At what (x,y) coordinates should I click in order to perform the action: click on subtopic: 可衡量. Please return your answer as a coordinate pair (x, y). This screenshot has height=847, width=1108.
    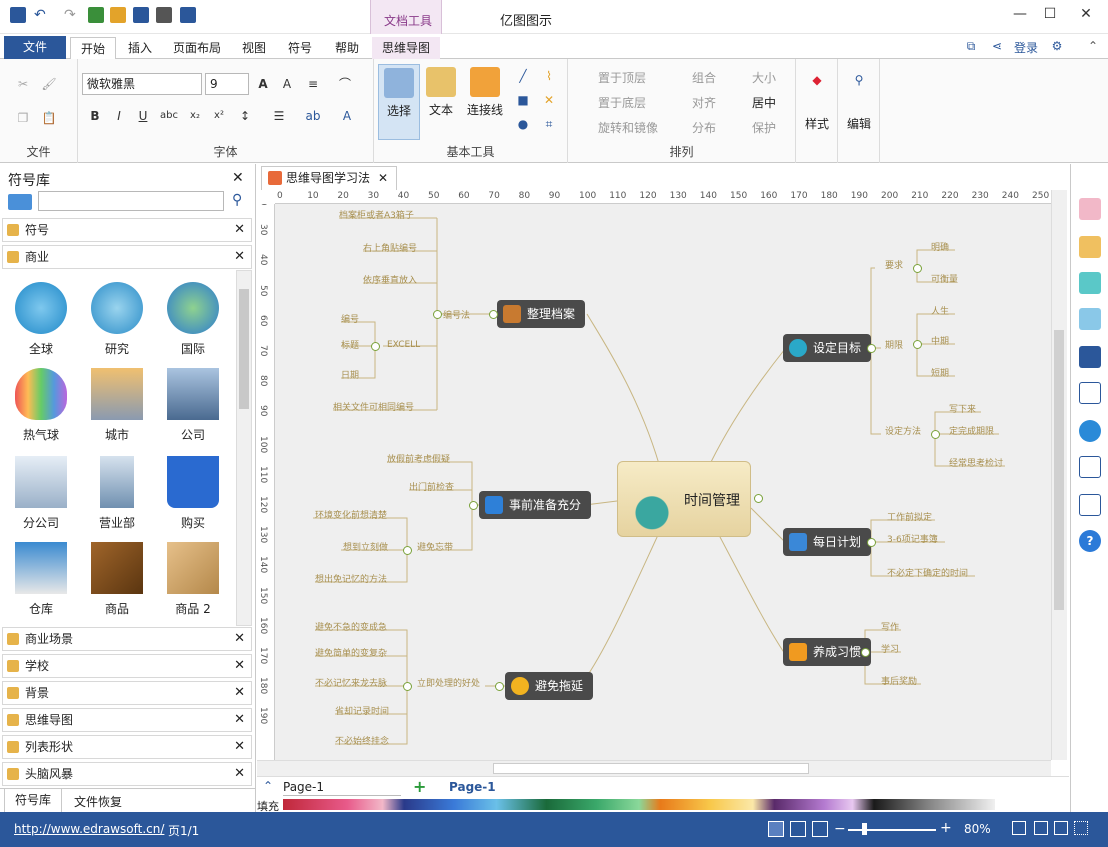
    Looking at the image, I should click on (944, 278).